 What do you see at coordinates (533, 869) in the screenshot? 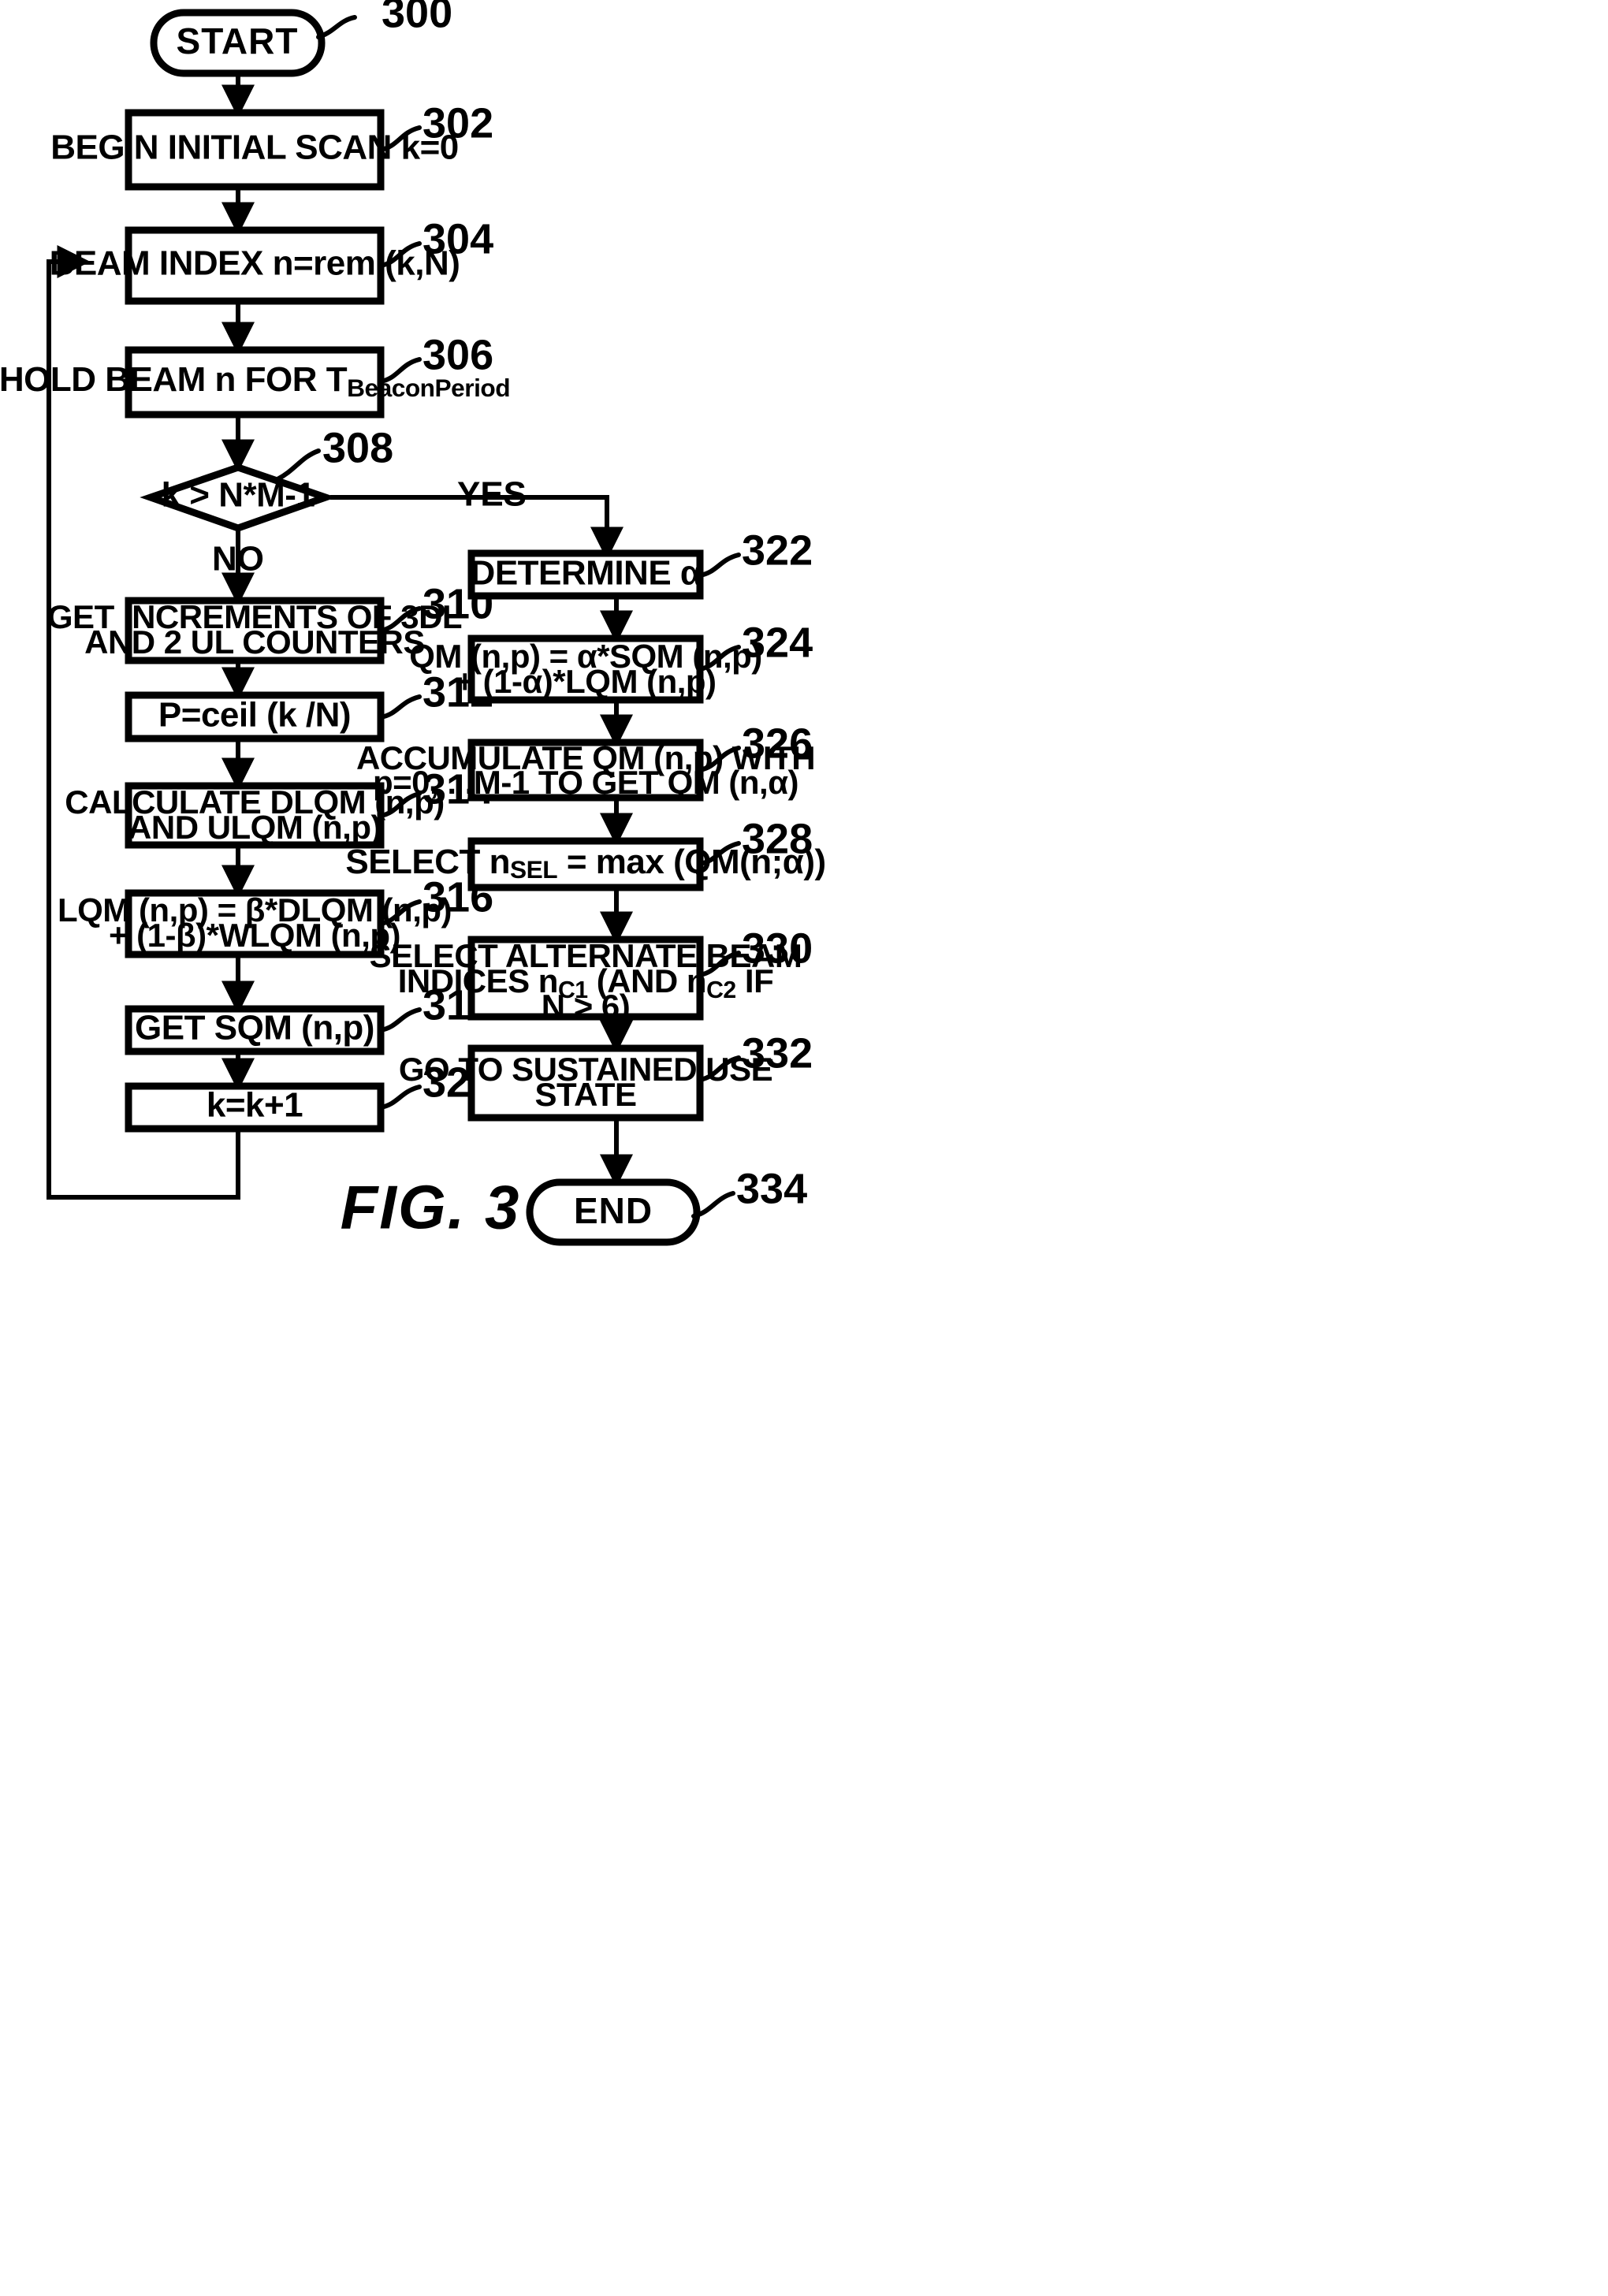
I see `box-328-subscript: SEL` at bounding box center [533, 869].